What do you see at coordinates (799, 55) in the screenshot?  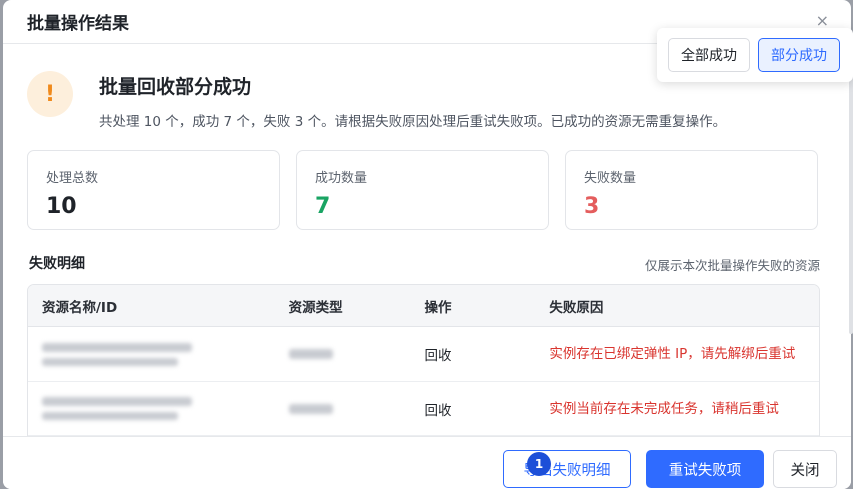 I see `partial-success-option: 部分成功` at bounding box center [799, 55].